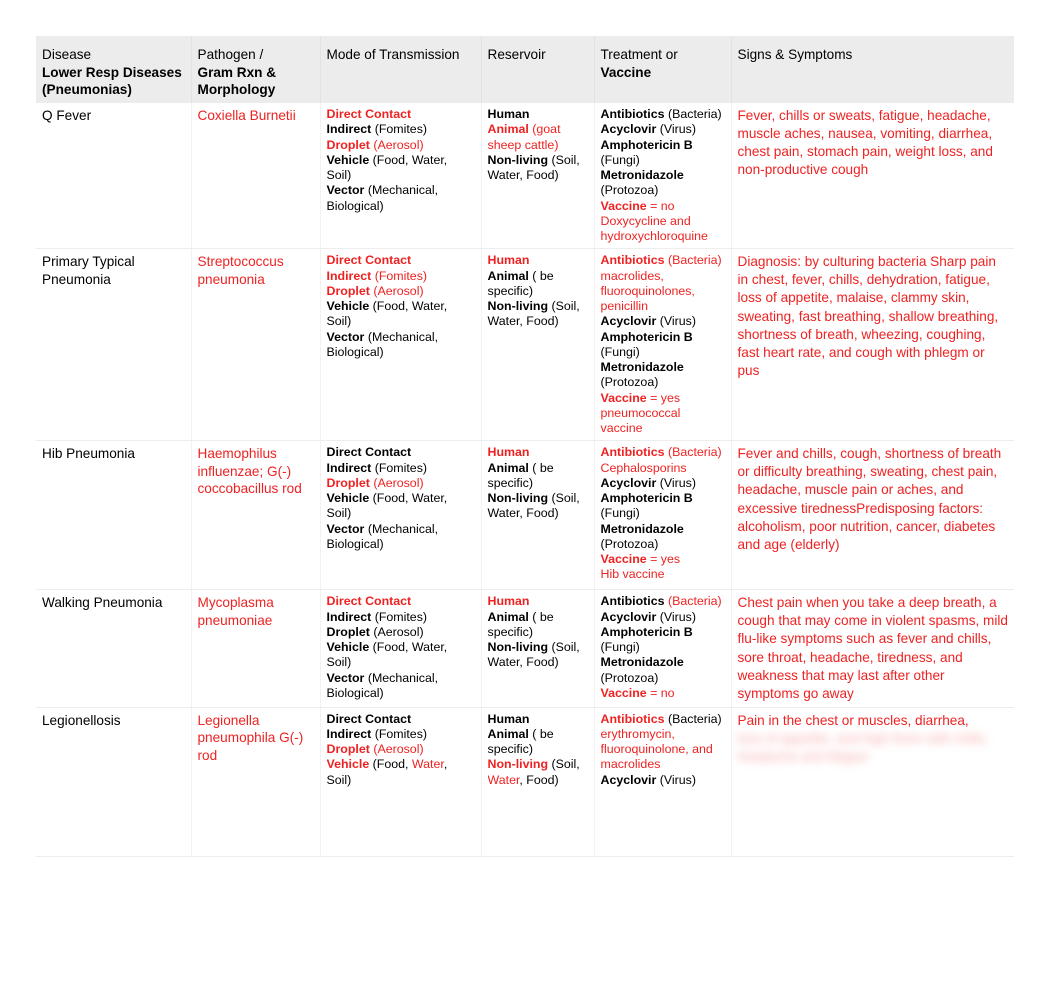 The height and width of the screenshot is (1001, 1062). Describe the element at coordinates (795, 54) in the screenshot. I see `column-header-line: Signs & Symptoms` at that location.